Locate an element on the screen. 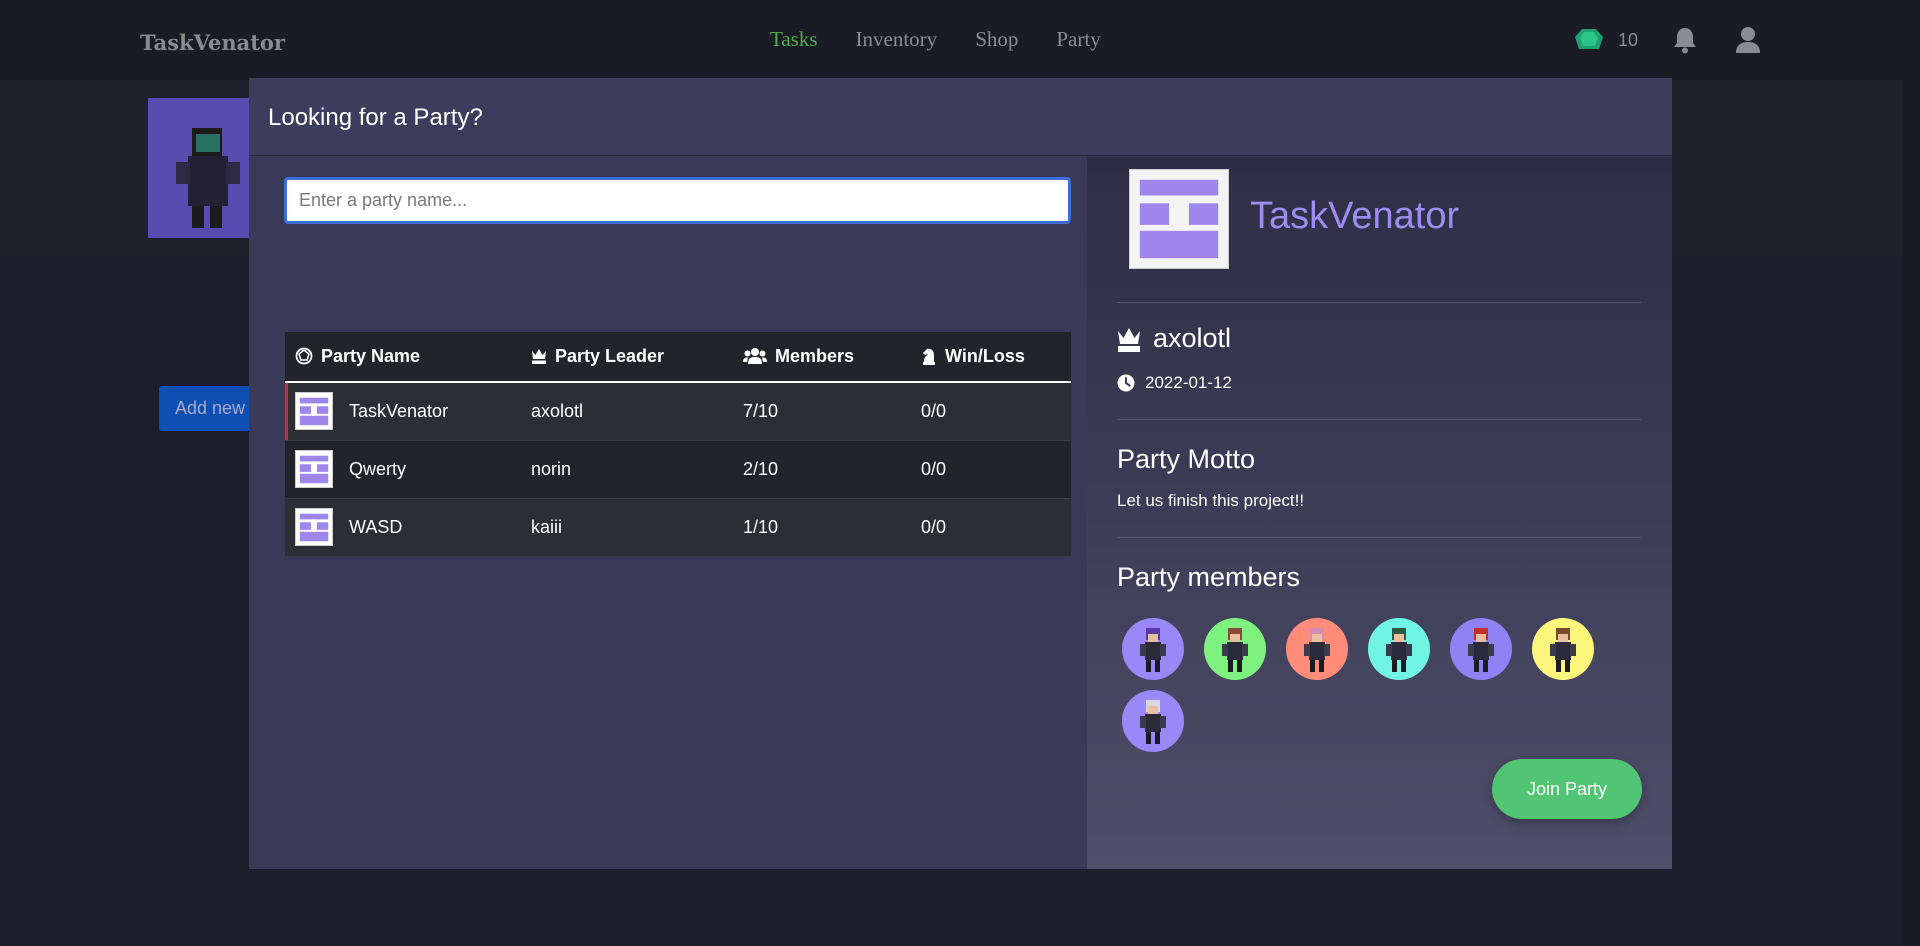 The height and width of the screenshot is (946, 1920). col-party-leader: Party Leader is located at coordinates (627, 357).